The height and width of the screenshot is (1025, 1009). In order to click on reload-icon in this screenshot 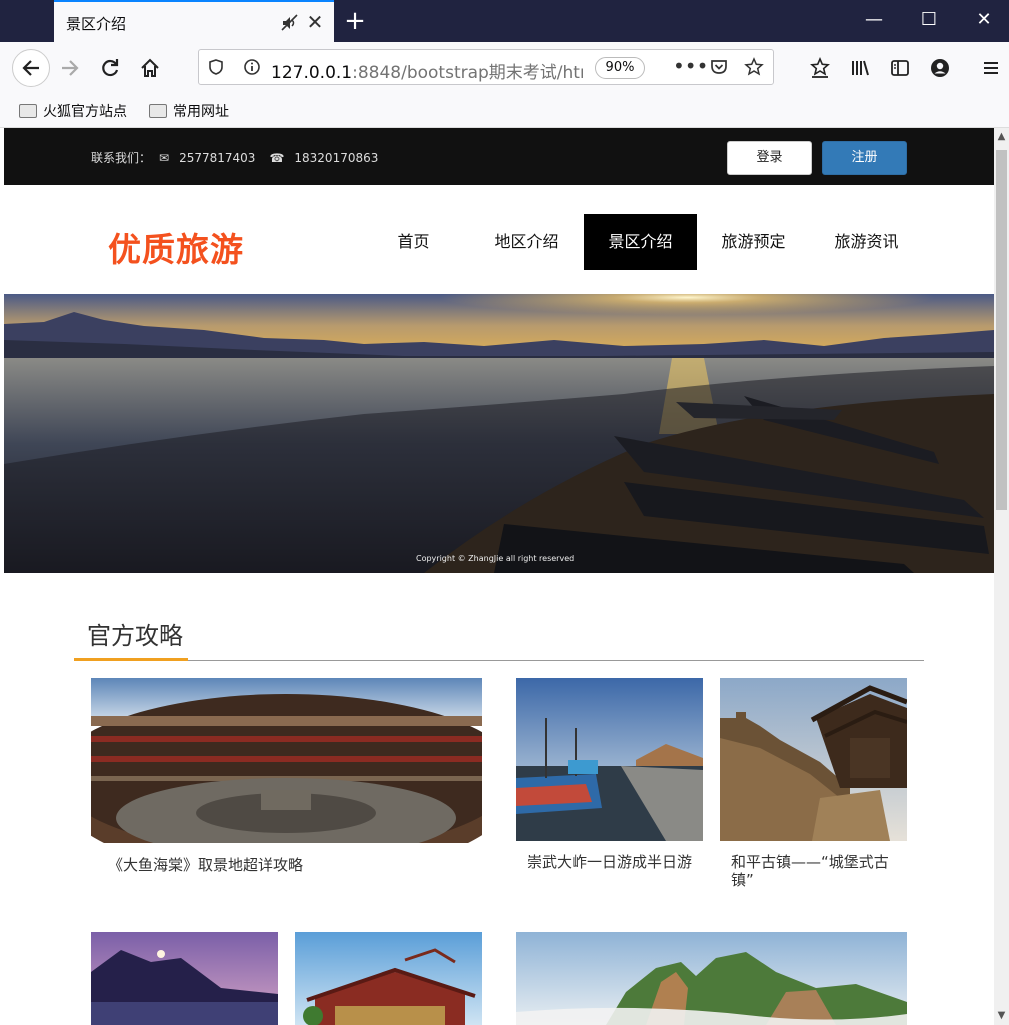, I will do `click(110, 68)`.